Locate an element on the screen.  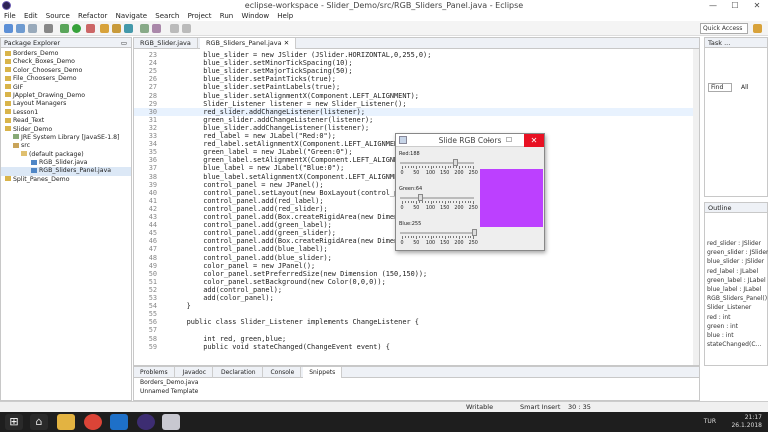
maximize-button: ☐ is located at coordinates (735, 5).